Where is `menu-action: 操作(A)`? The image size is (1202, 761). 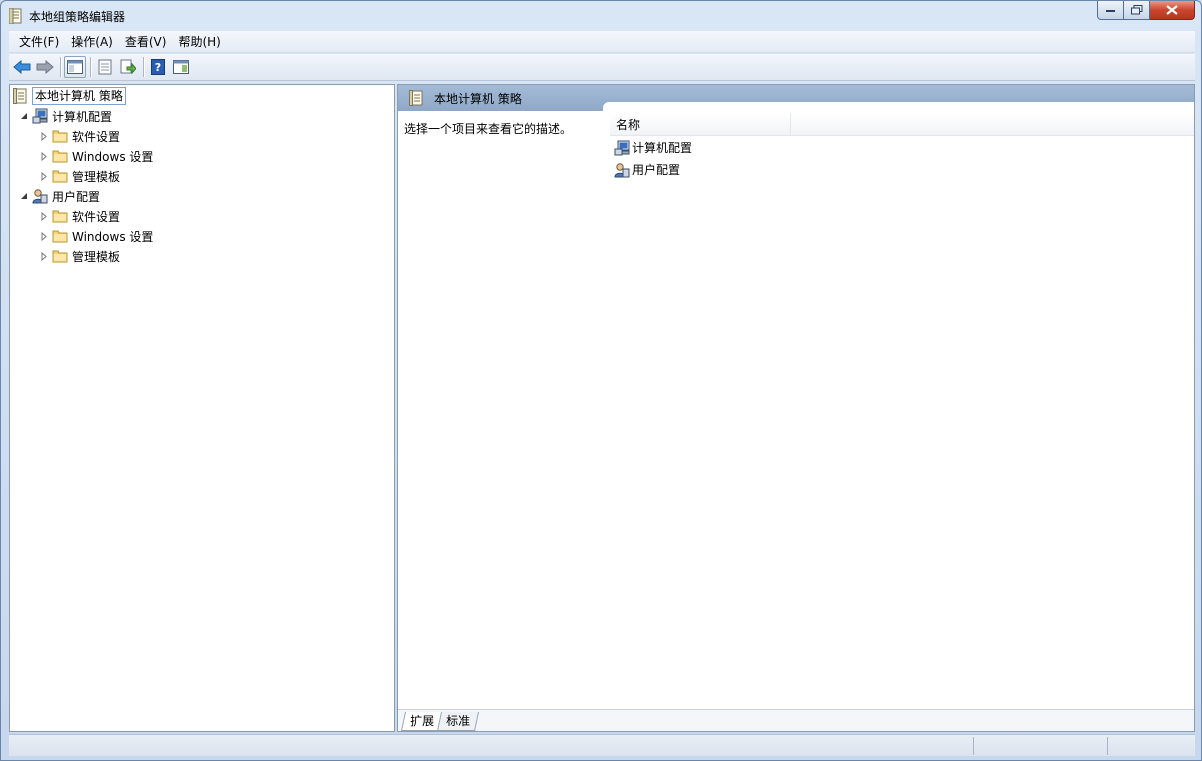 menu-action: 操作(A) is located at coordinates (92, 42).